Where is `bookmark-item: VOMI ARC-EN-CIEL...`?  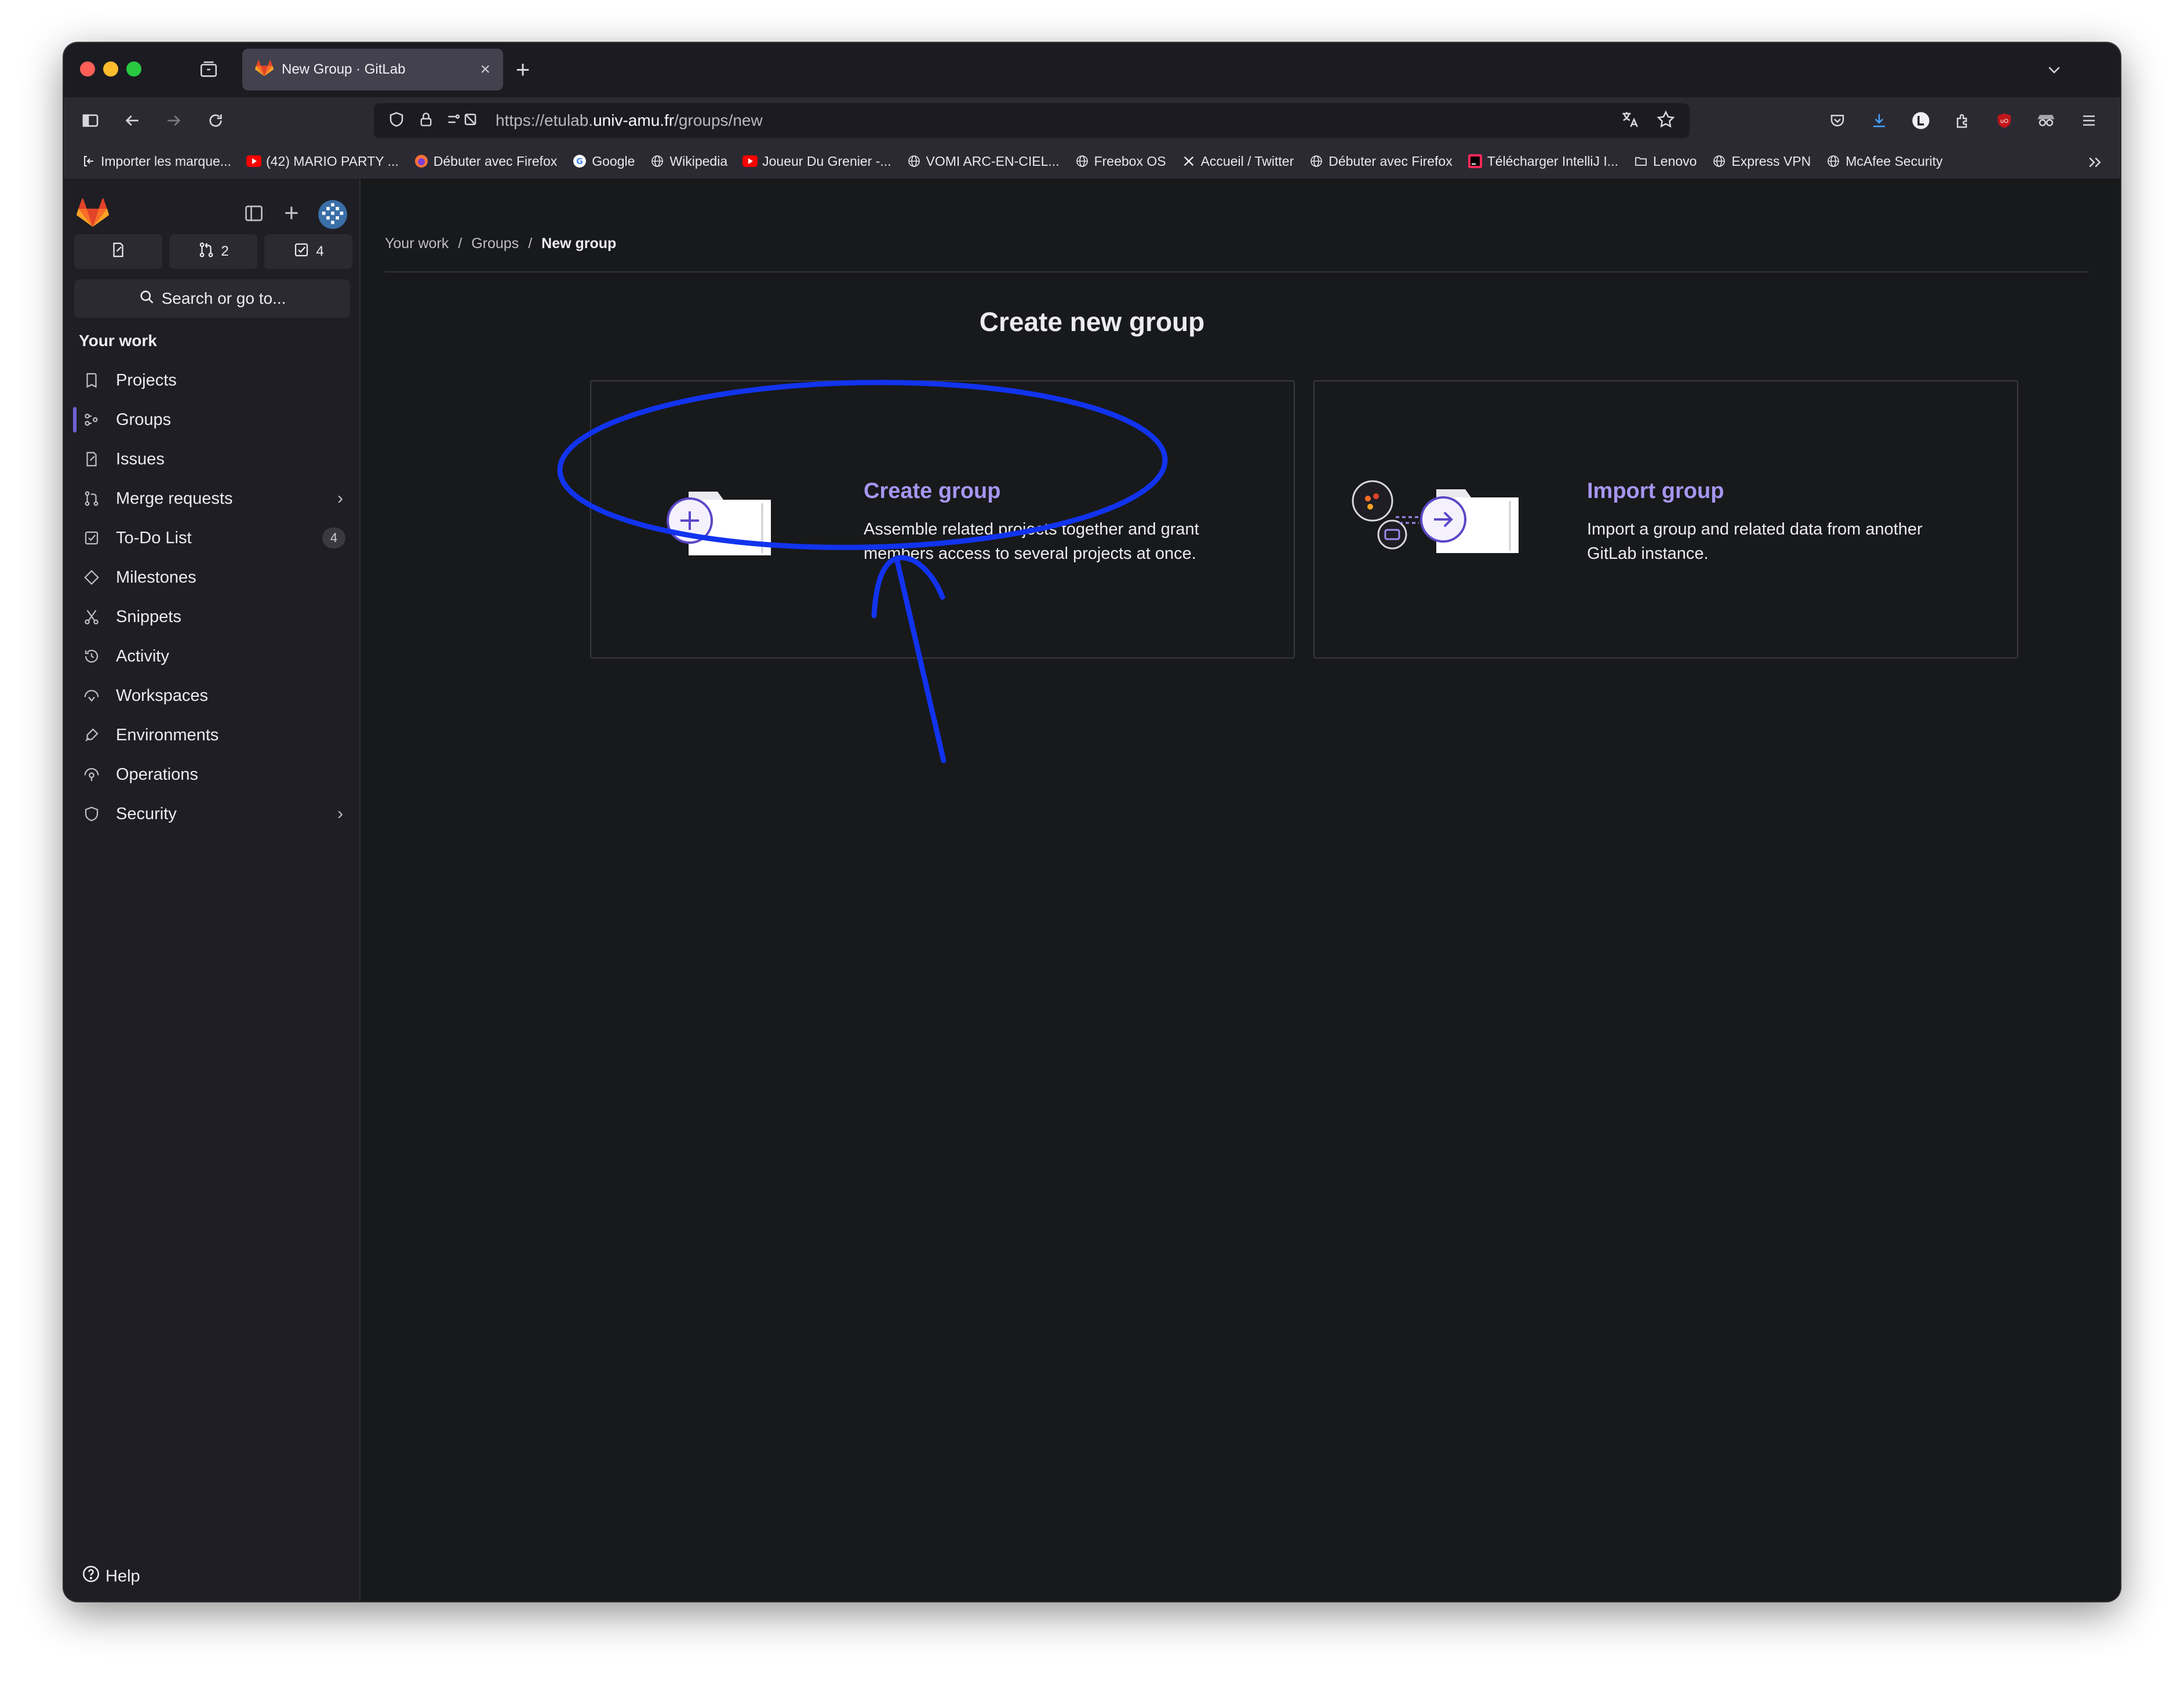
bookmark-item: VOMI ARC-EN-CIEL... is located at coordinates (983, 162).